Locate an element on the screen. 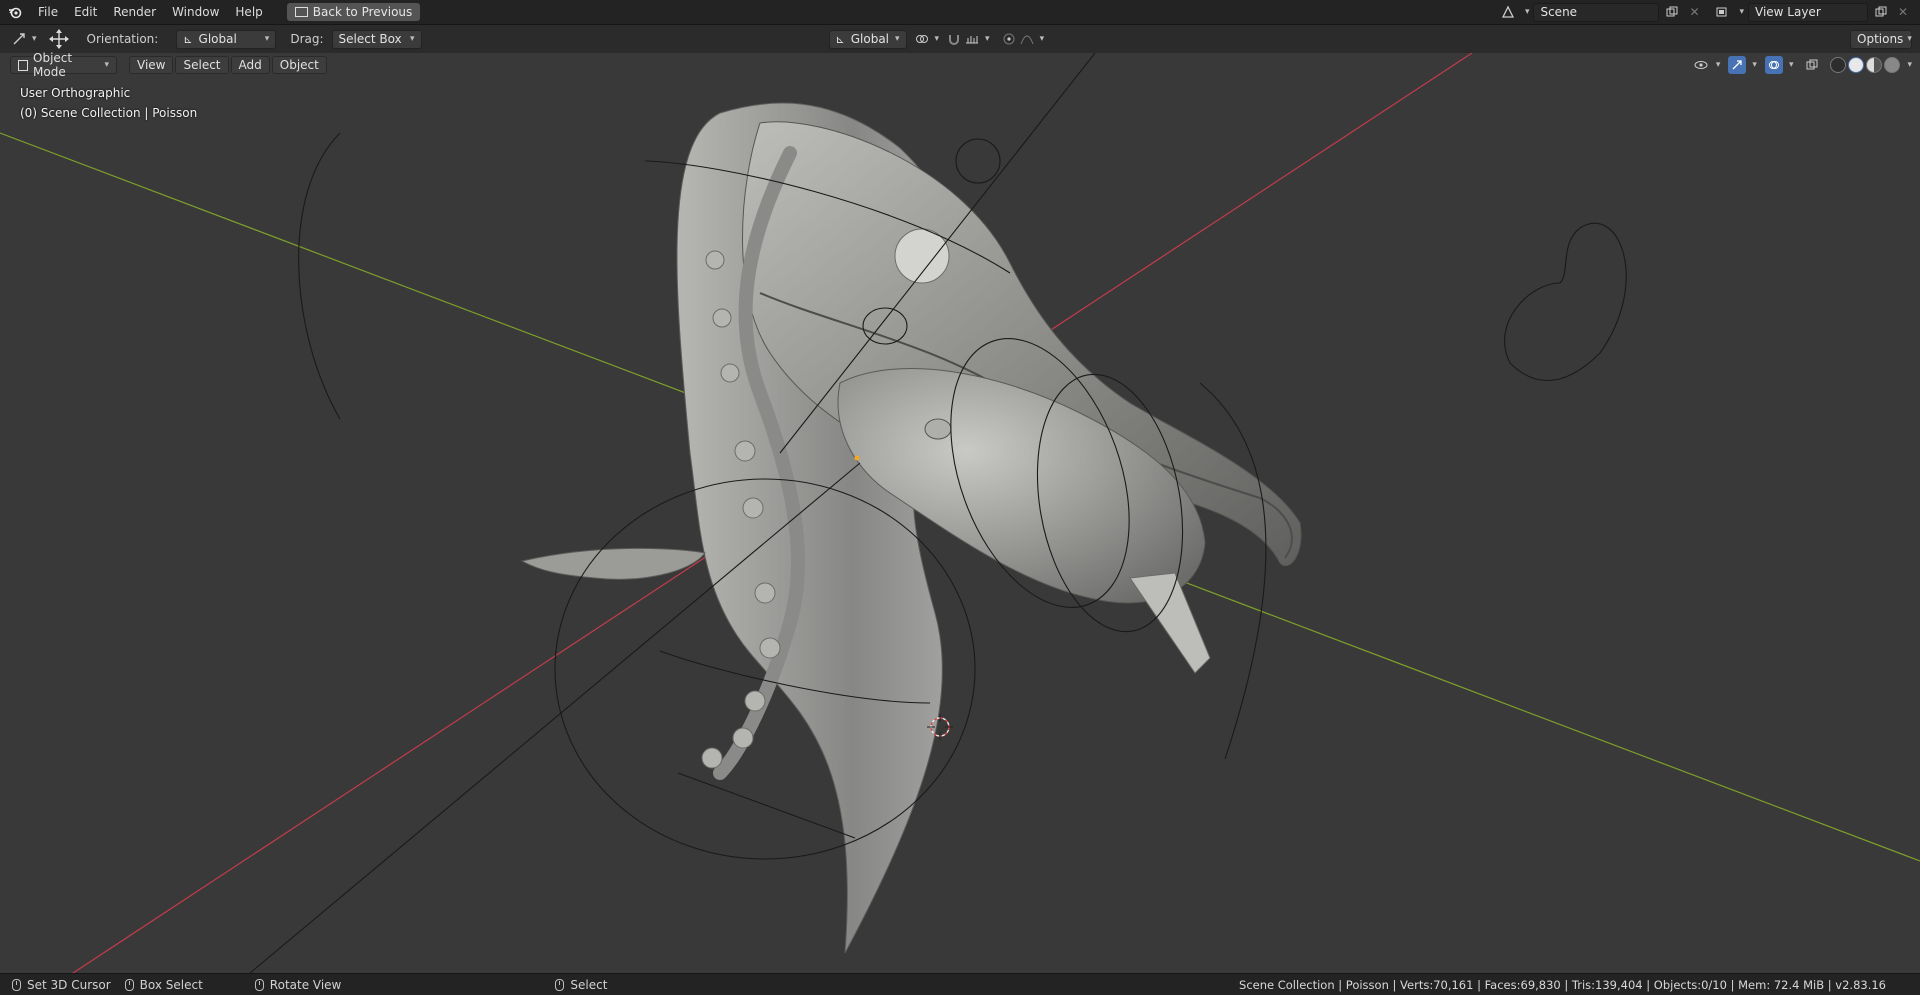 Image resolution: width=1920 pixels, height=995 pixels. solid-shading-icon is located at coordinates (1856, 65).